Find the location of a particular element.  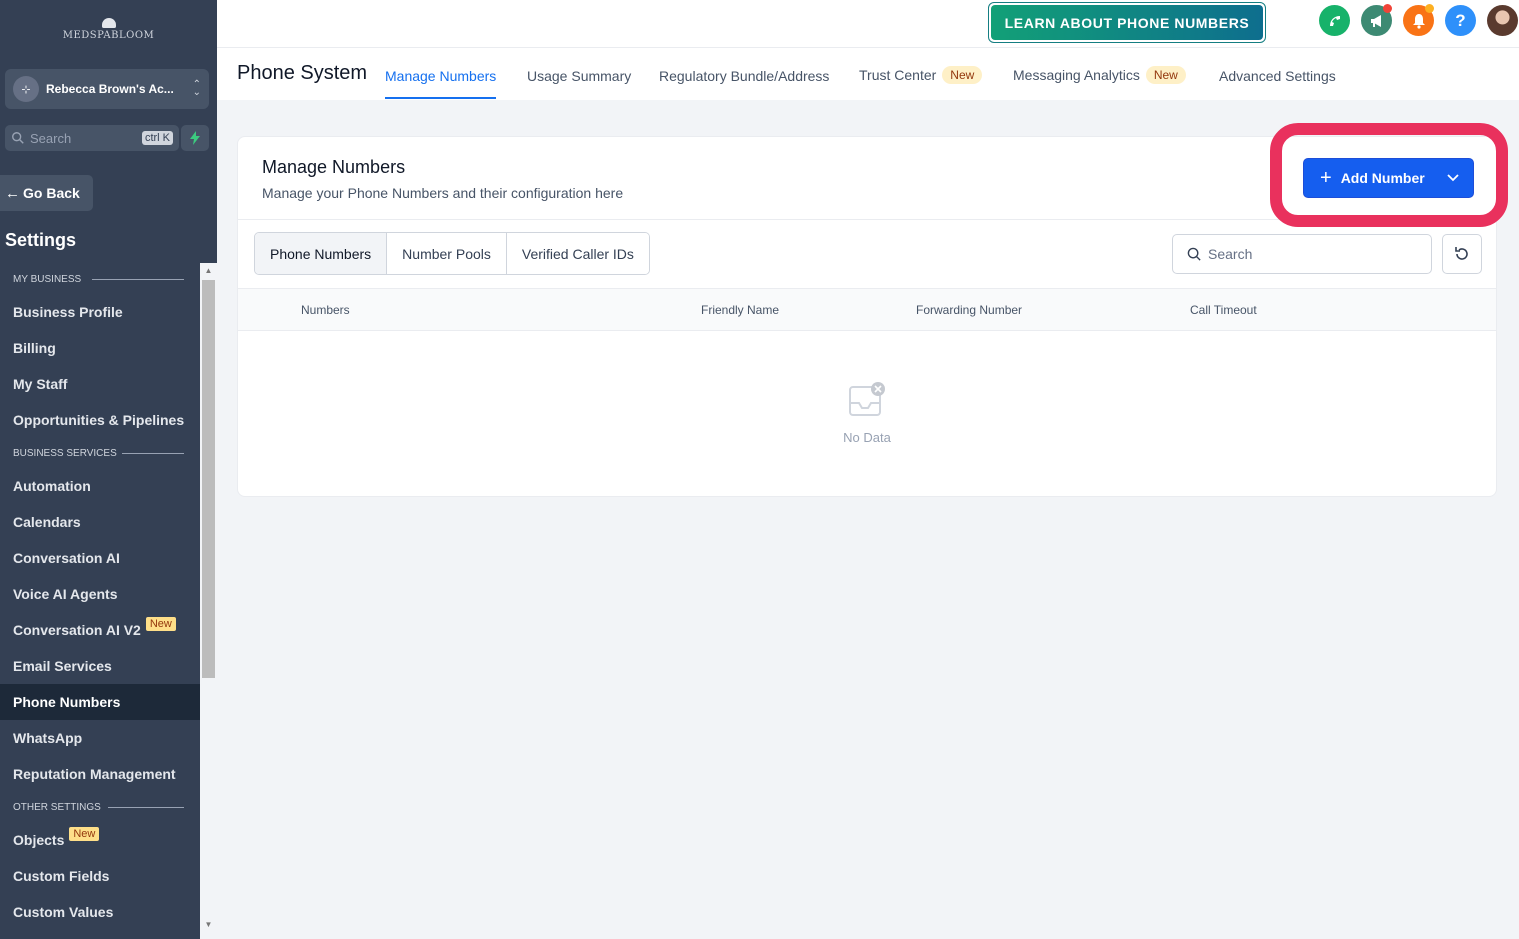

scroll-up-icon: ▲ is located at coordinates (208, 271).